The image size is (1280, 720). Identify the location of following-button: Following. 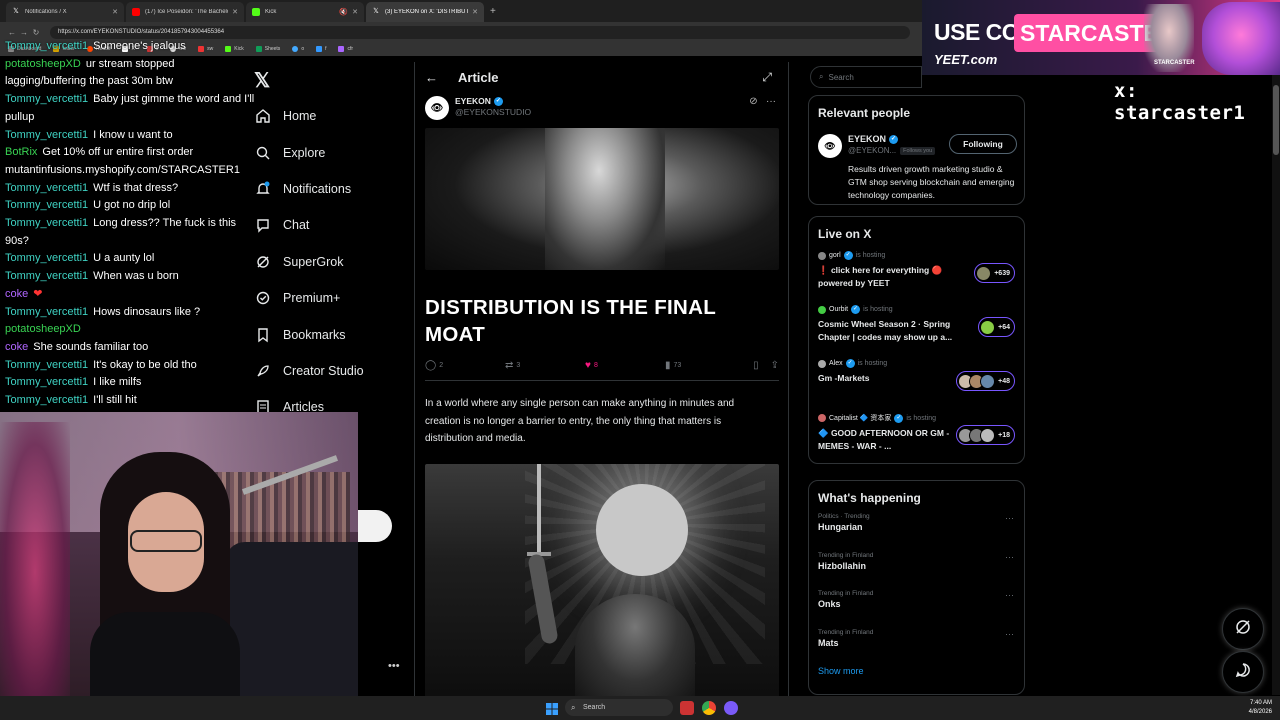
(983, 144).